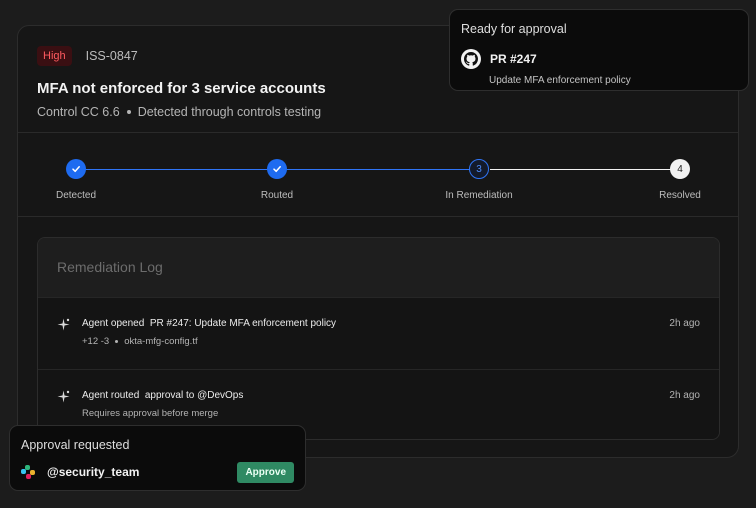 Image resolution: width=756 pixels, height=508 pixels. What do you see at coordinates (229, 112) in the screenshot?
I see `detection-label: Detected through controls testing` at bounding box center [229, 112].